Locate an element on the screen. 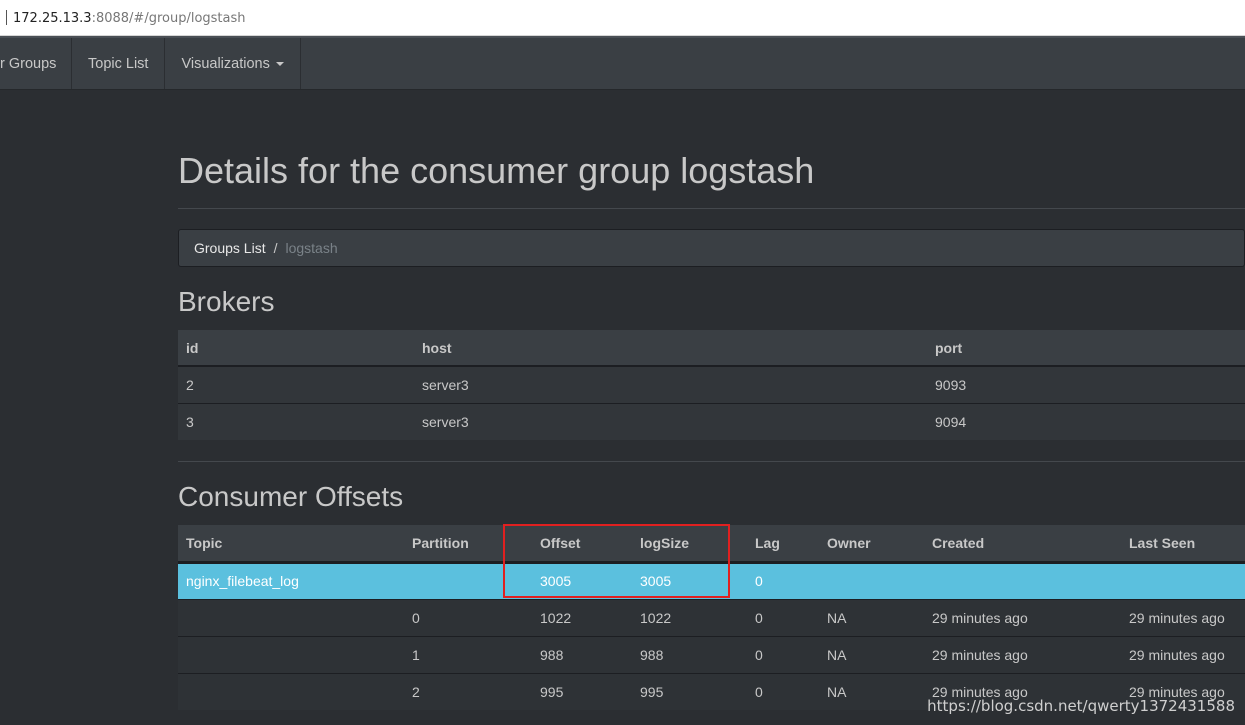 Image resolution: width=1245 pixels, height=725 pixels. partition-cell: 1 is located at coordinates (468, 654).